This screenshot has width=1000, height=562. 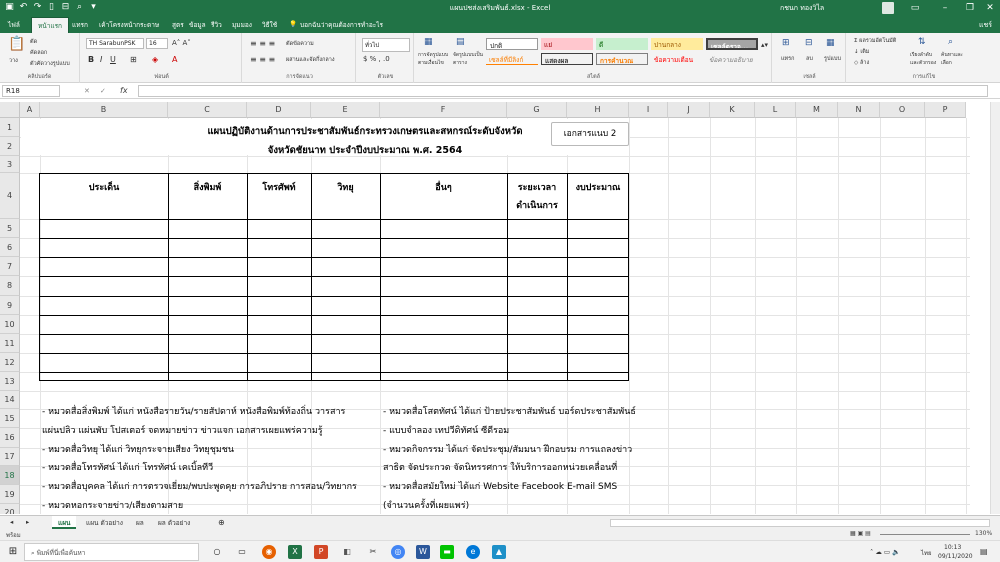 What do you see at coordinates (499, 552) in the screenshot?
I see `photo-viewer-icon: ▲` at bounding box center [499, 552].